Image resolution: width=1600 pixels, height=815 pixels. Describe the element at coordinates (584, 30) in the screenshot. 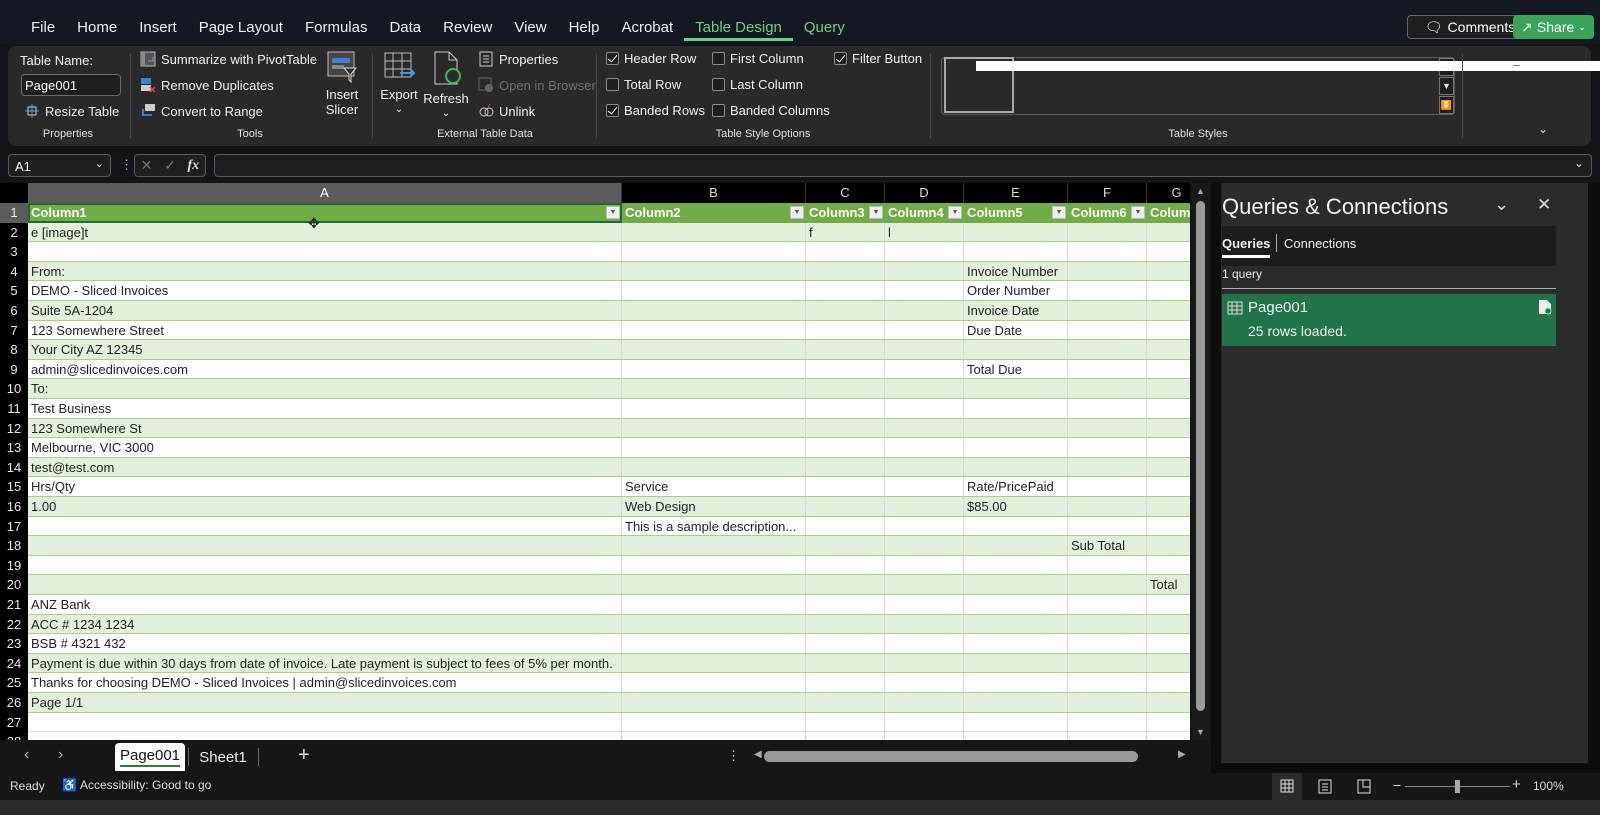

I see `ribbon-tab-help: Help` at that location.